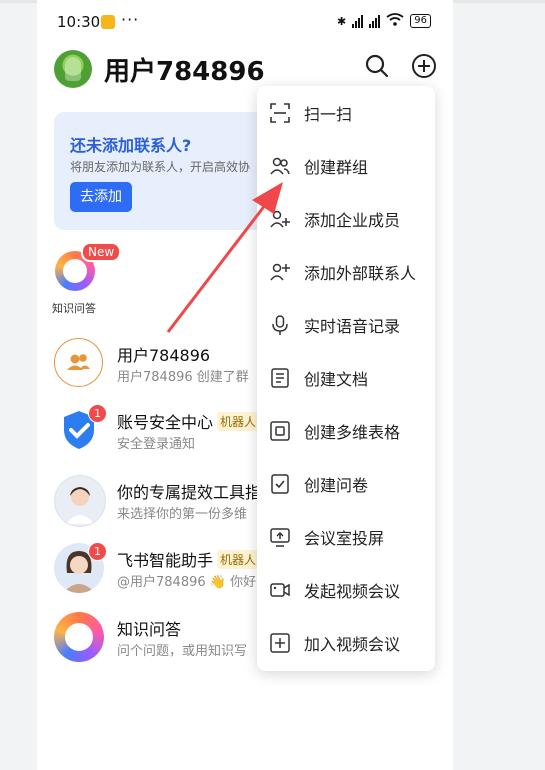  What do you see at coordinates (352, 220) in the screenshot?
I see `menu-label: 添加企业成员` at bounding box center [352, 220].